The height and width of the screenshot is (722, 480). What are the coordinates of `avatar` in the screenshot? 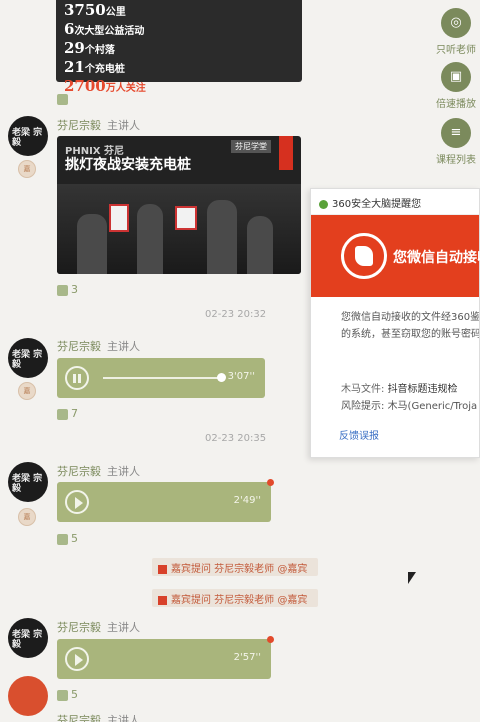 It's located at (28, 696).